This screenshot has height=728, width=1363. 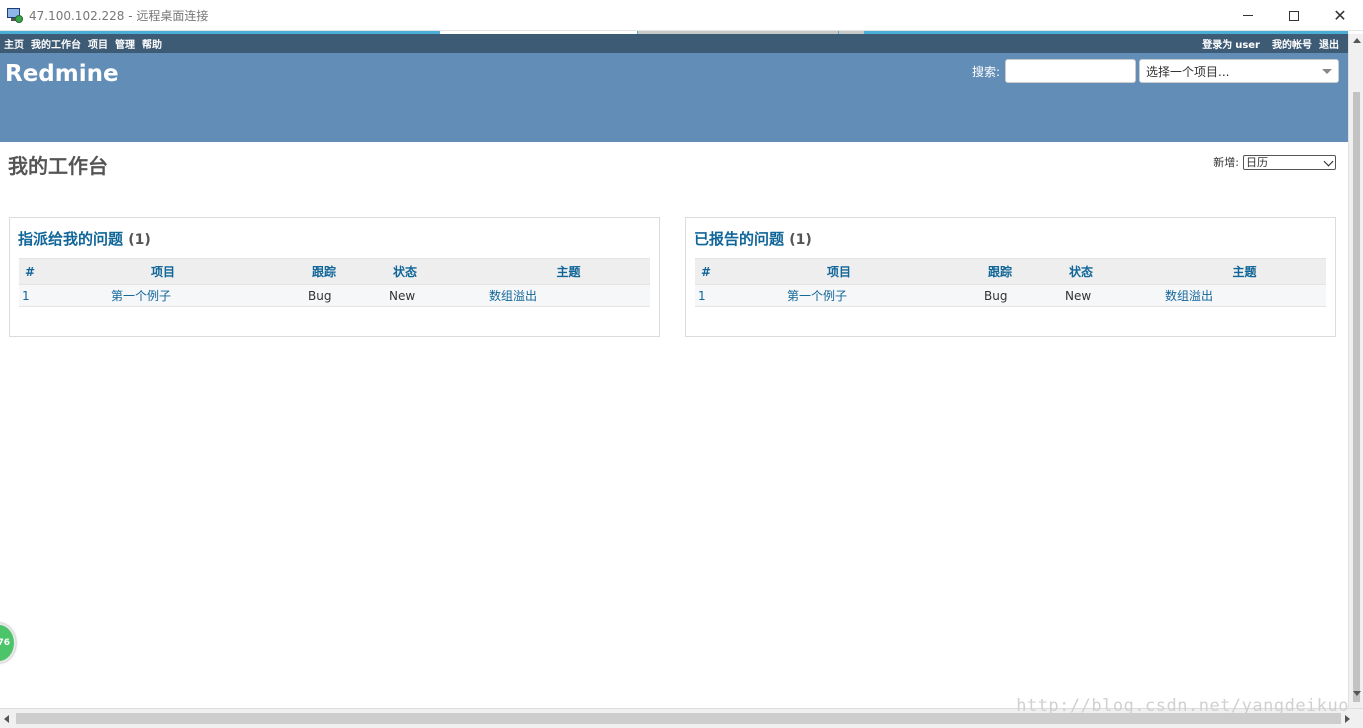 I want to click on add-block: 新增: 日历, so click(x=1274, y=162).